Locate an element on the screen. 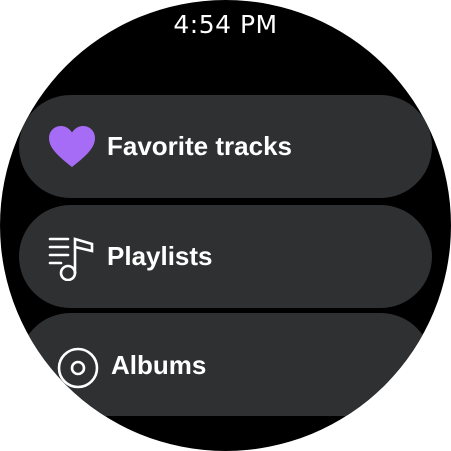 This screenshot has height=451, width=451. albums-label: Albums is located at coordinates (159, 365).